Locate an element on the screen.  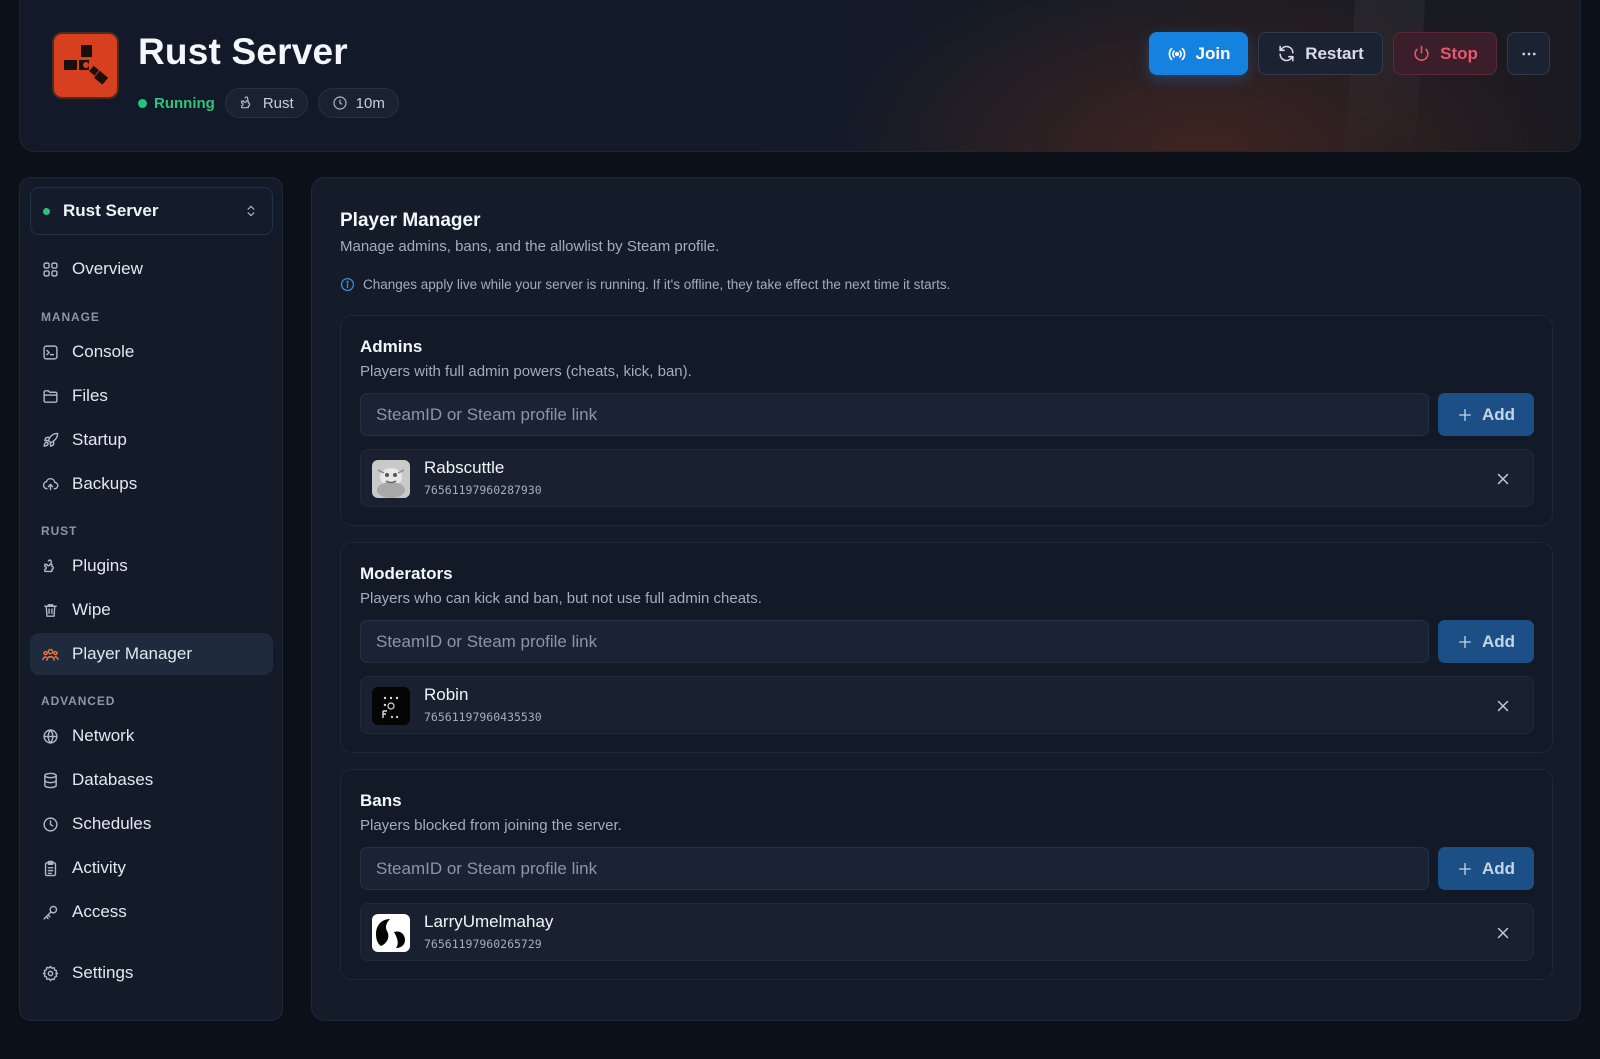
player-steam-id: 76561197960435530 is located at coordinates (483, 717).